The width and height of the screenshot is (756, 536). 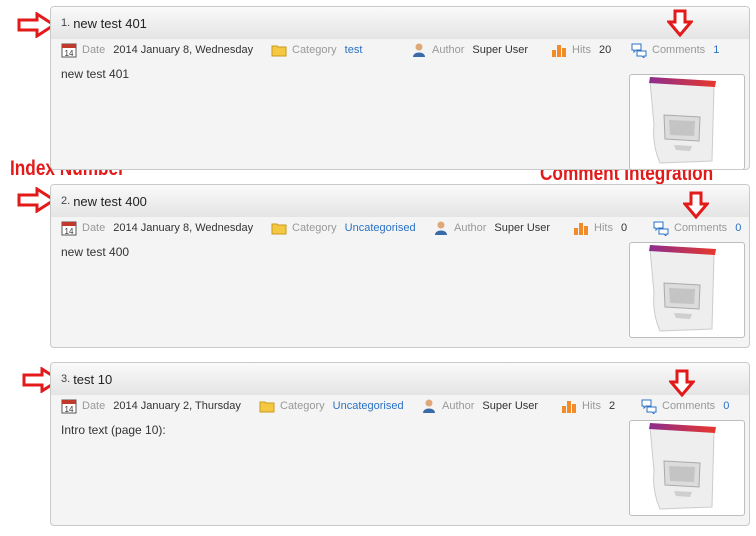 What do you see at coordinates (605, 50) in the screenshot?
I see `hits-value: 20` at bounding box center [605, 50].